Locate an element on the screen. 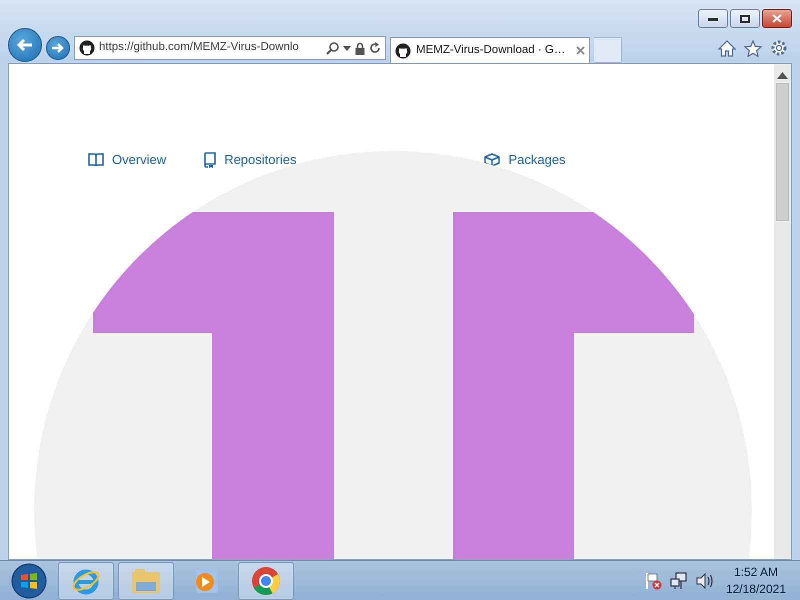 The image size is (800, 600). flag-icon is located at coordinates (653, 581).